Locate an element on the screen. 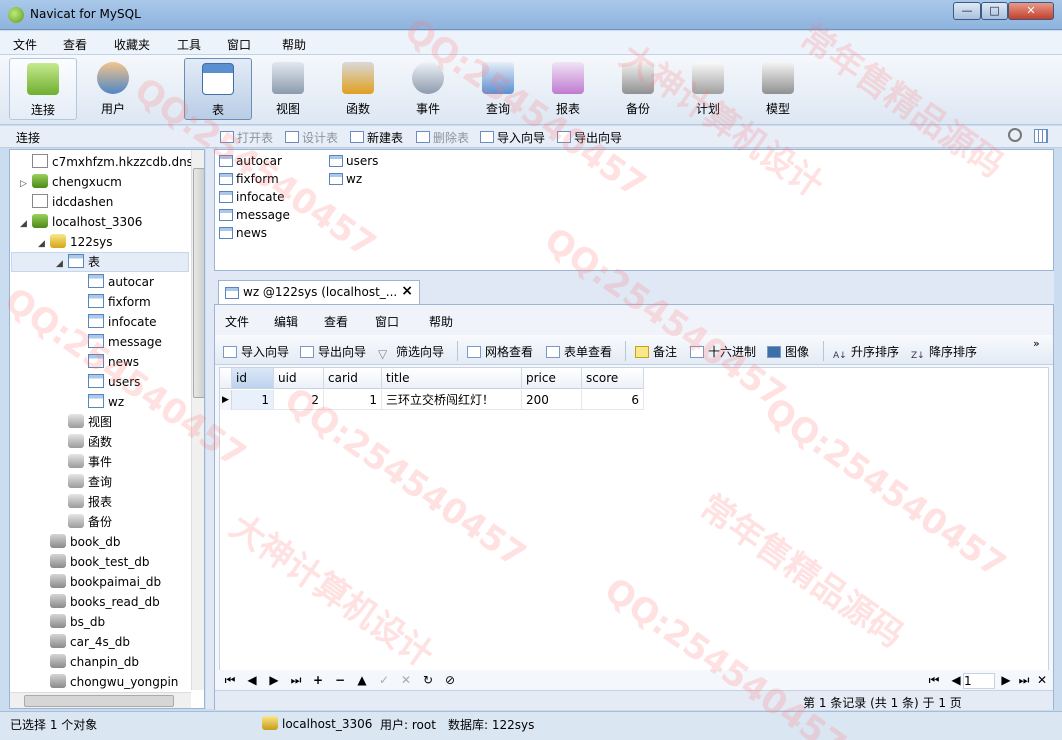  cancel-icon: ✕ is located at coordinates (406, 680).